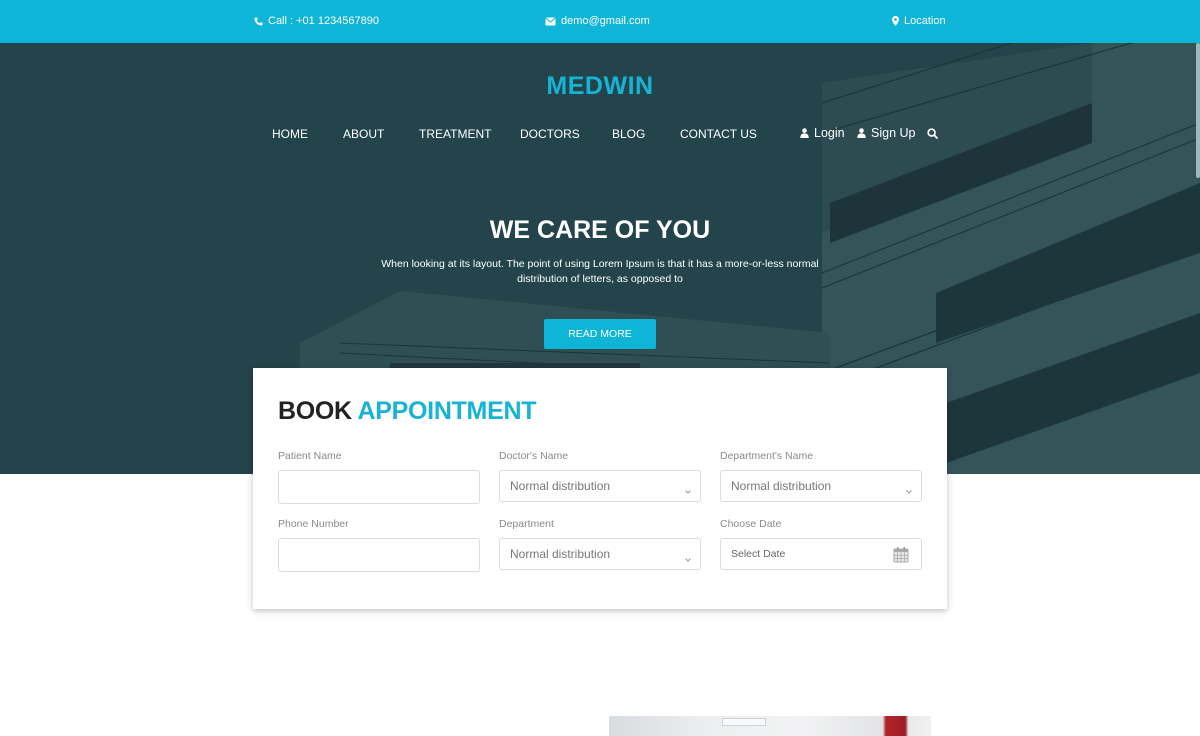  Describe the element at coordinates (895, 21) in the screenshot. I see `map-marker-icon` at that location.